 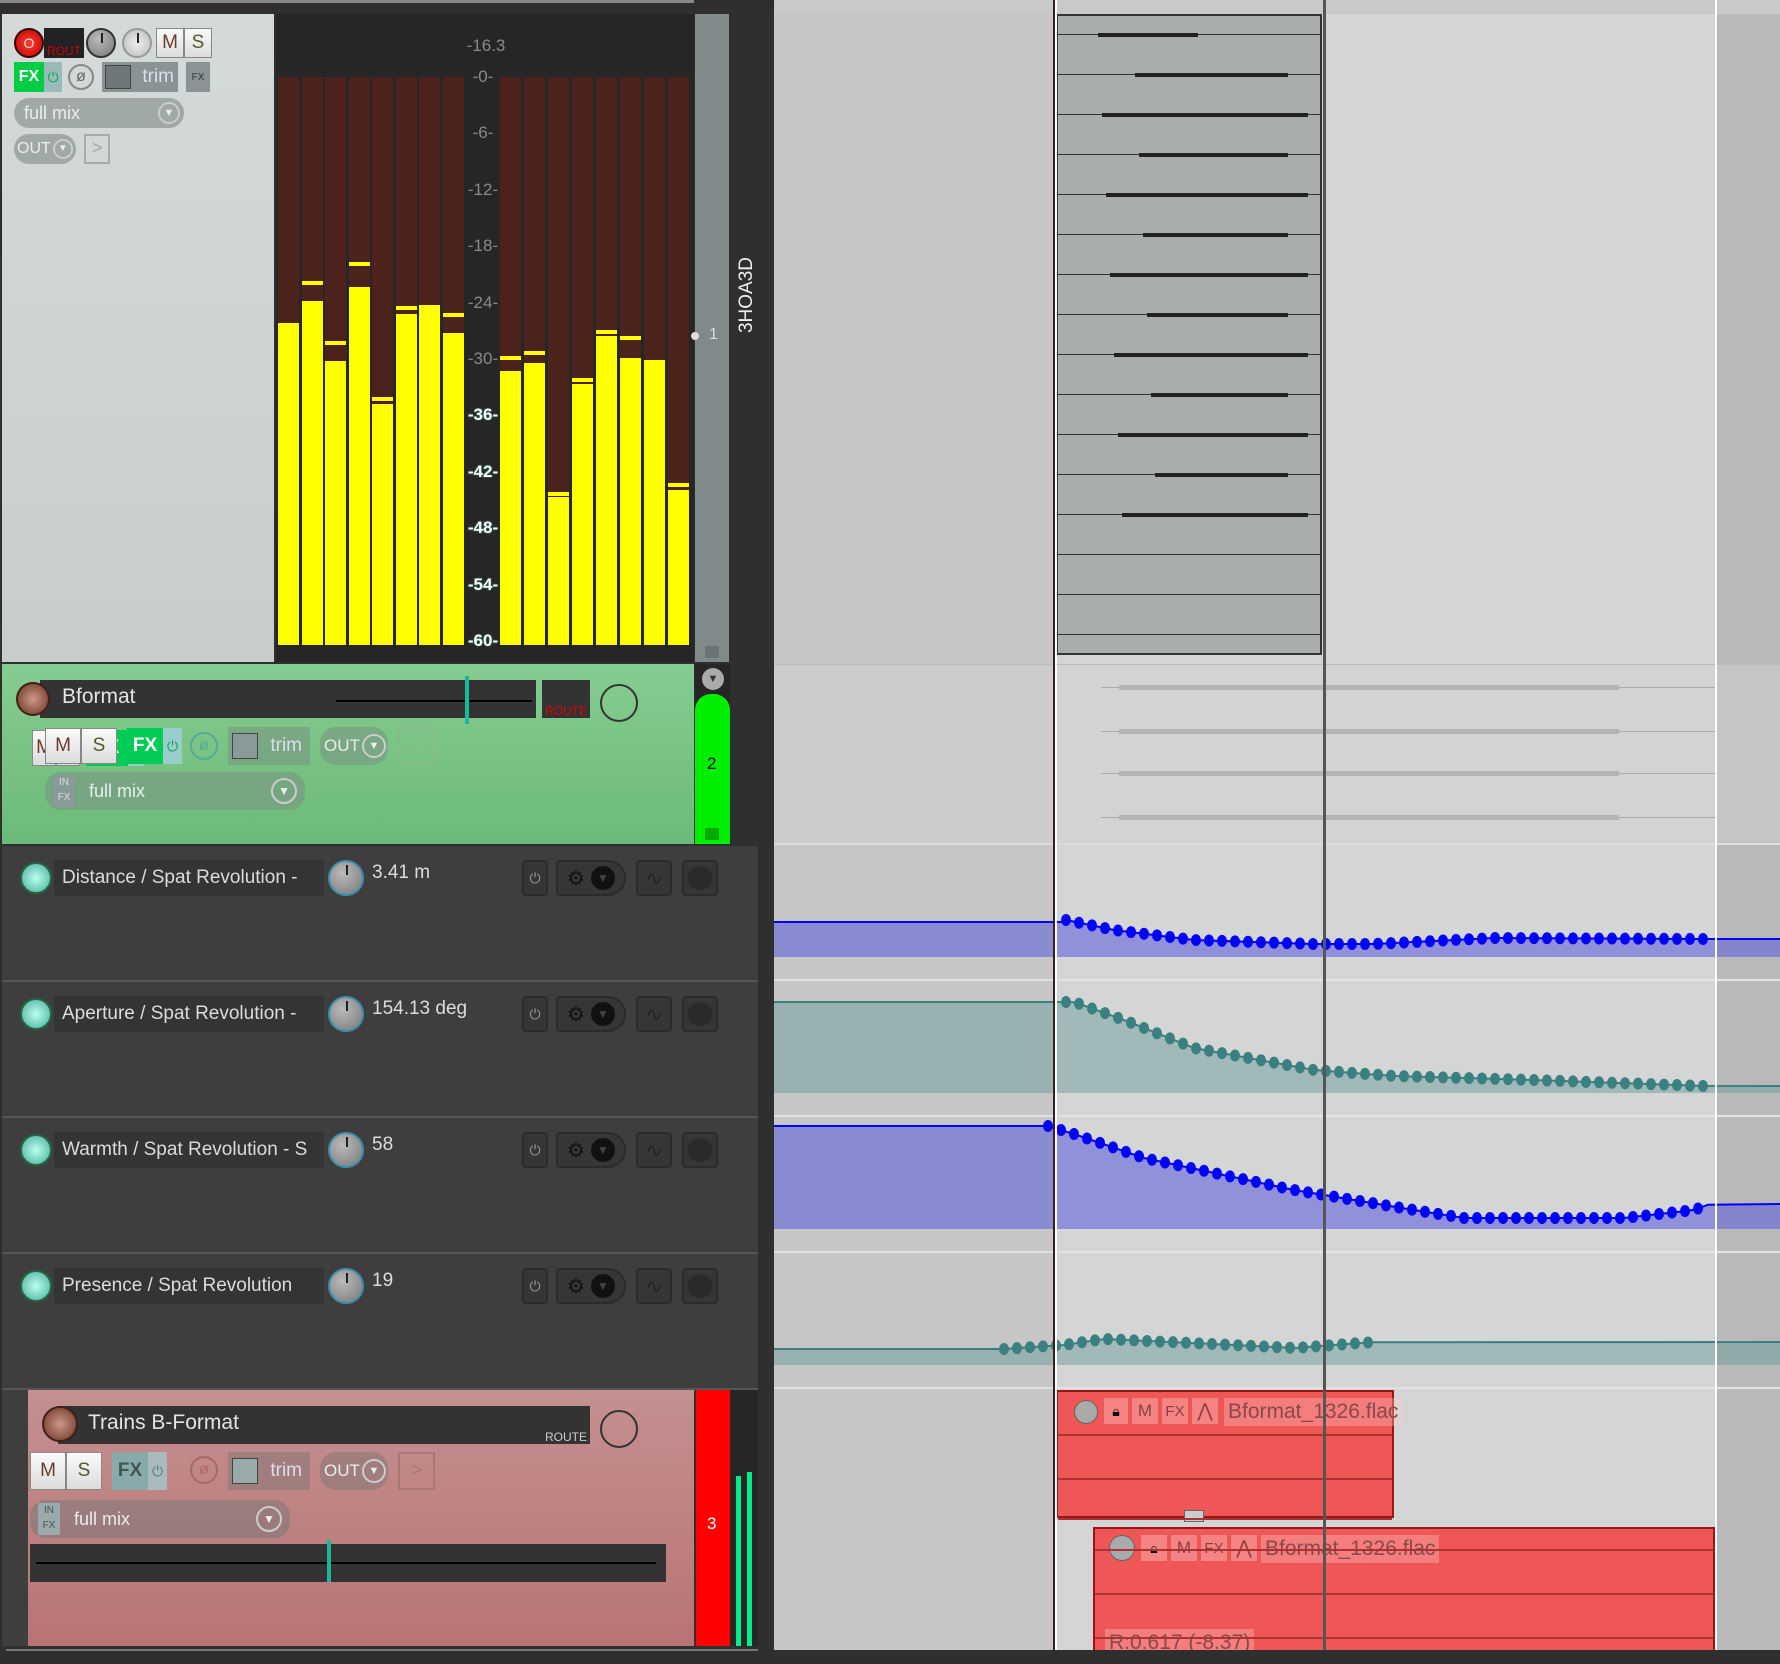 I want to click on collapse-arrow-icon: ▼, so click(x=713, y=679).